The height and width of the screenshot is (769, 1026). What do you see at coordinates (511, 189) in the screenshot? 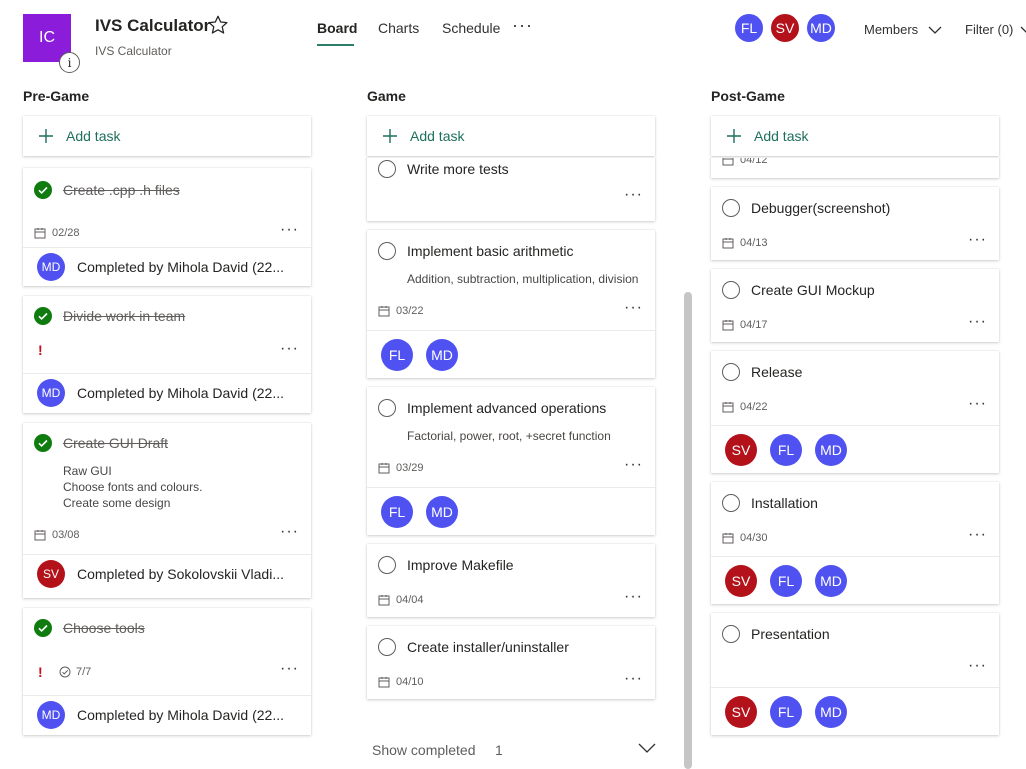
I see `task-card: Write more tests ···` at bounding box center [511, 189].